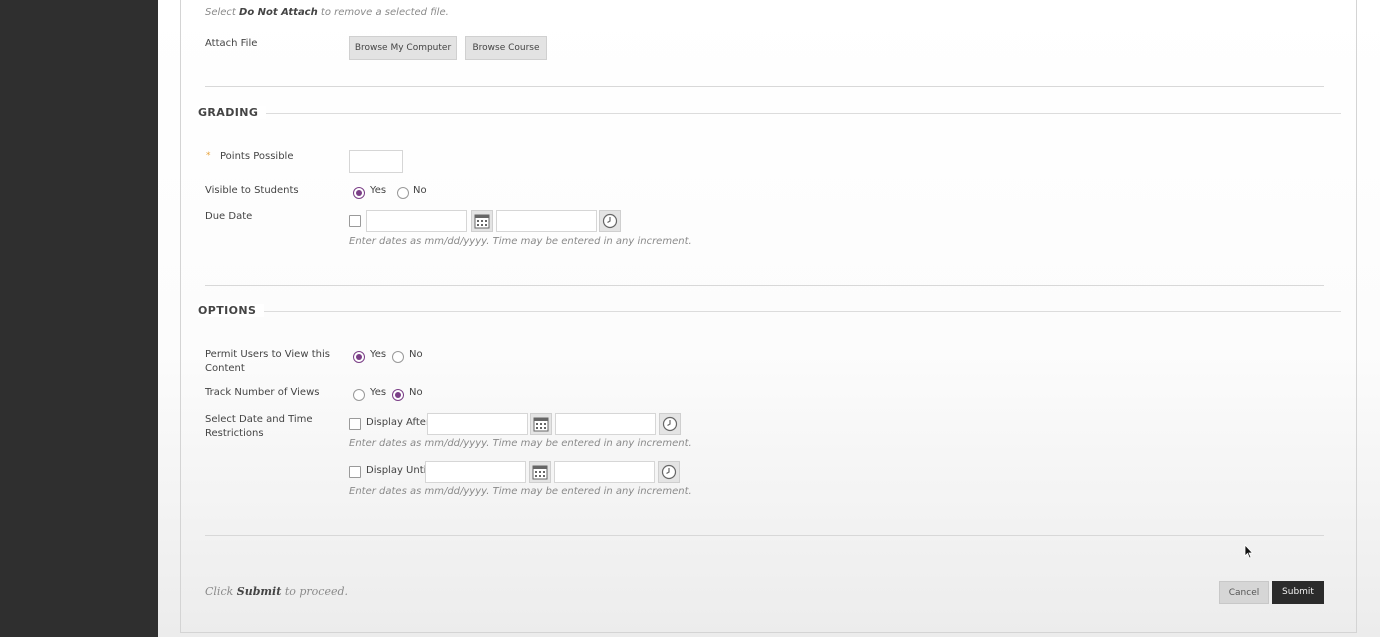 The image size is (1380, 637). What do you see at coordinates (477, 424) in the screenshot?
I see `display-after-date-input` at bounding box center [477, 424].